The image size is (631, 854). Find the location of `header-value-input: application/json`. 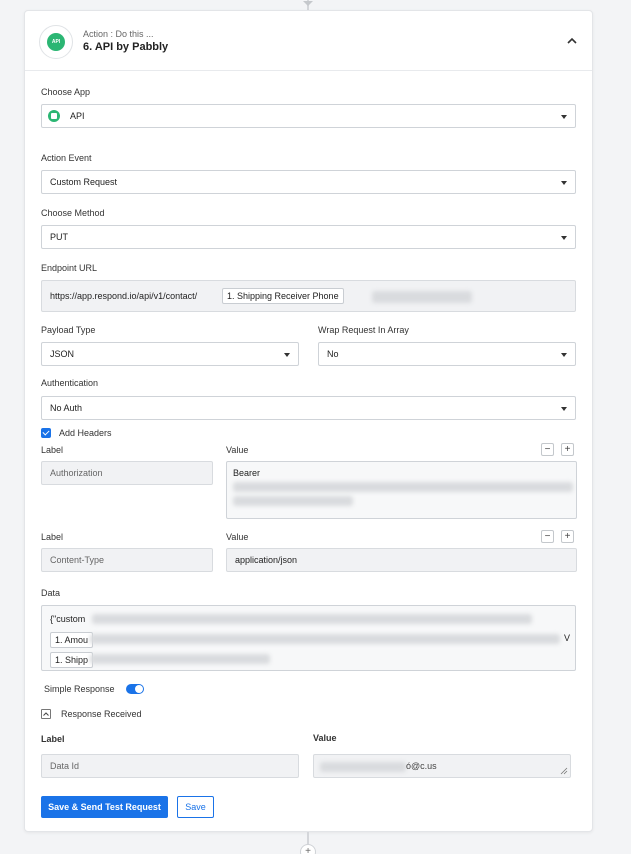

header-value-input: application/json is located at coordinates (401, 560).